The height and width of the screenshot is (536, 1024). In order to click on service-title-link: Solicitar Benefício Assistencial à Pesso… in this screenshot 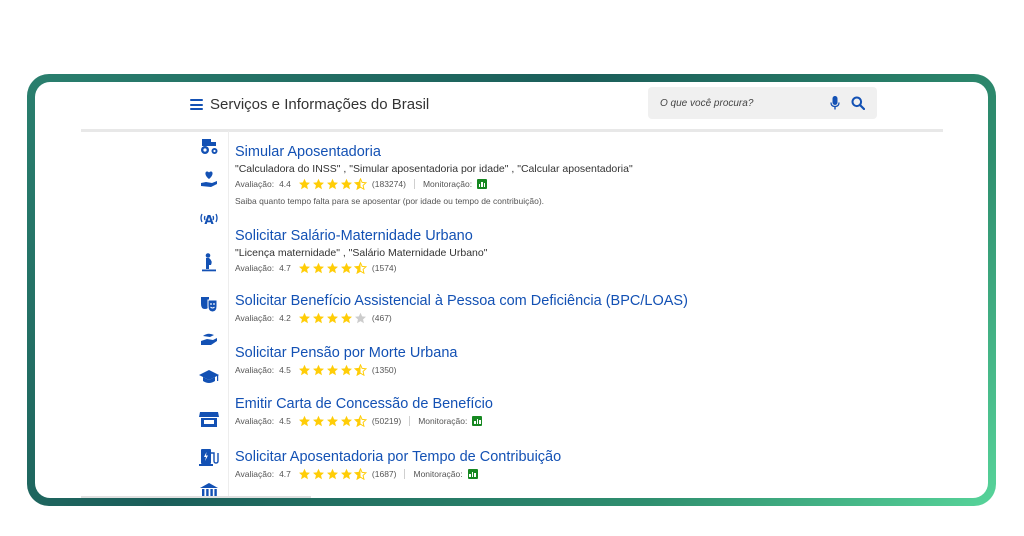, I will do `click(585, 301)`.